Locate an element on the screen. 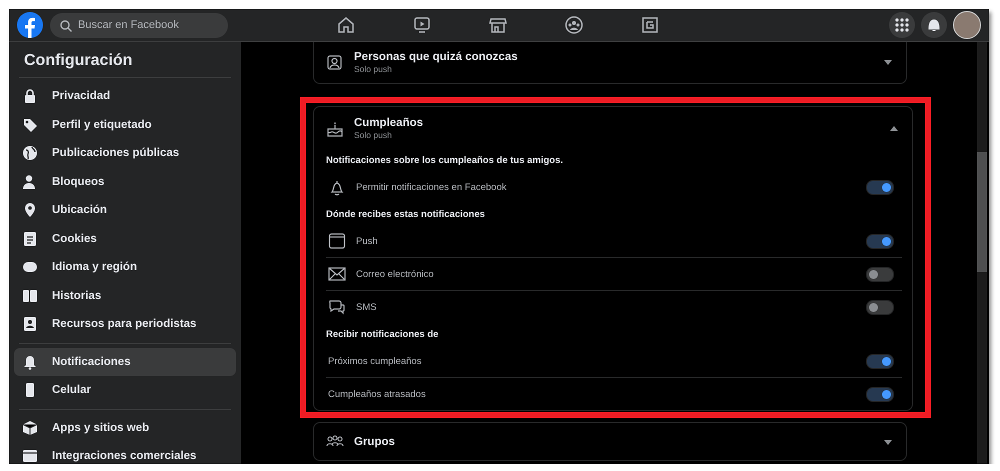 Image resolution: width=1000 pixels, height=471 pixels. sidebar-item: Historias is located at coordinates (125, 296).